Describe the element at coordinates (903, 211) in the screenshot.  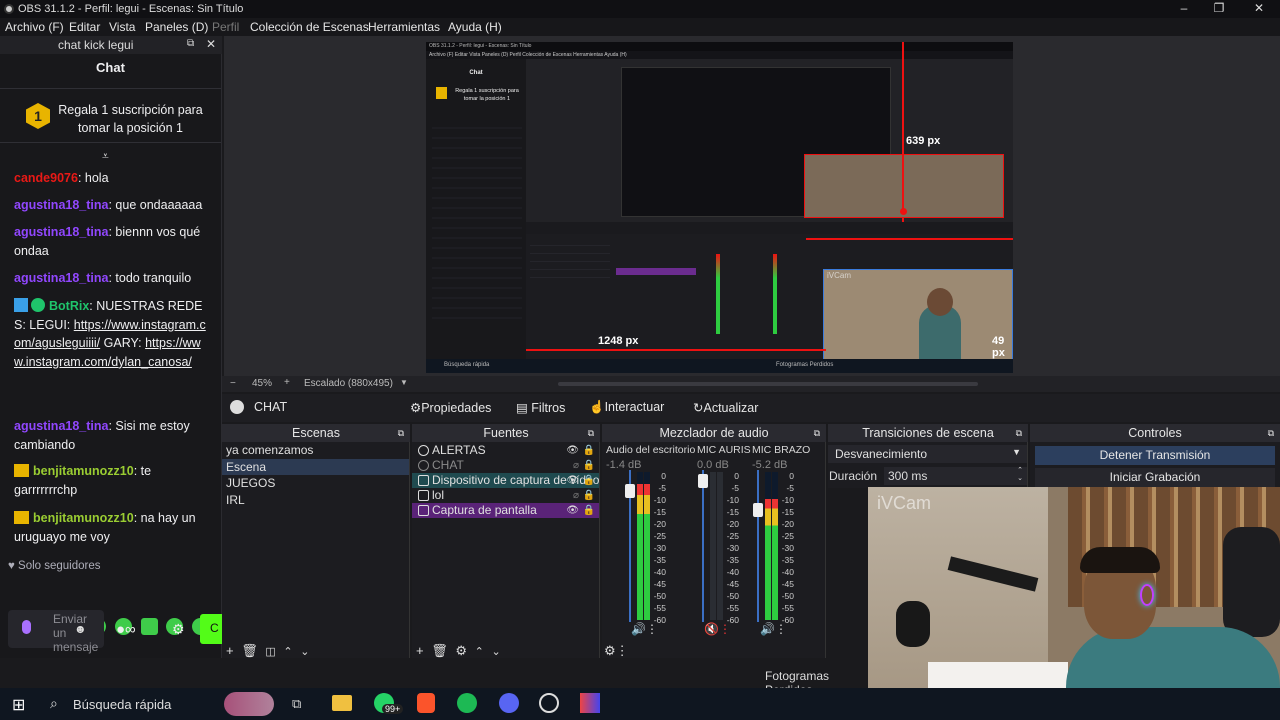
I see `guide-handle` at that location.